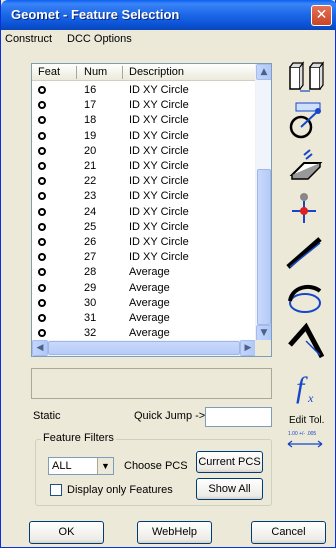  What do you see at coordinates (229, 462) in the screenshot?
I see `current-pcs-button: Current PCS` at bounding box center [229, 462].